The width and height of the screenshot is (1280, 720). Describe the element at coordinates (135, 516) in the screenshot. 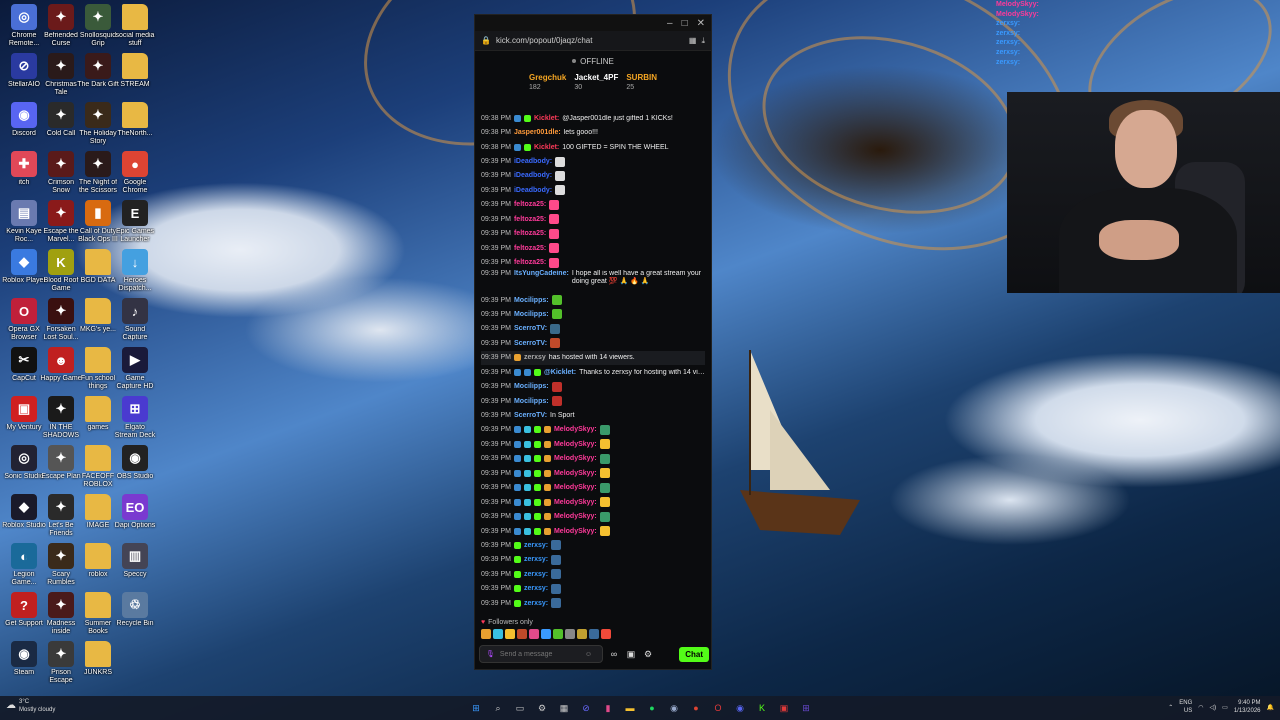

I see `desktop-icon: EO Dapi Options` at that location.